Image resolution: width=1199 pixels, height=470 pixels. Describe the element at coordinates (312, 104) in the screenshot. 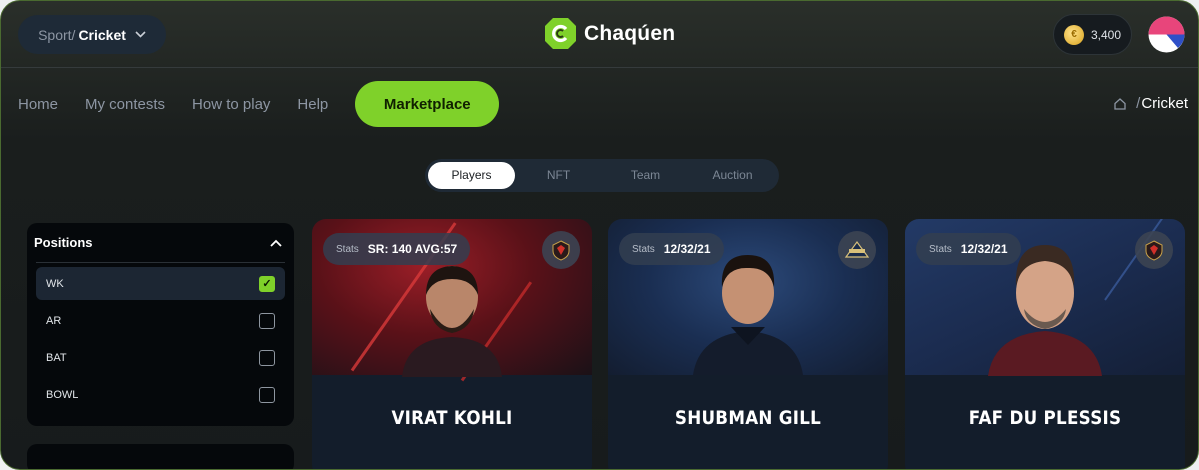

I see `nav-help: Help` at that location.